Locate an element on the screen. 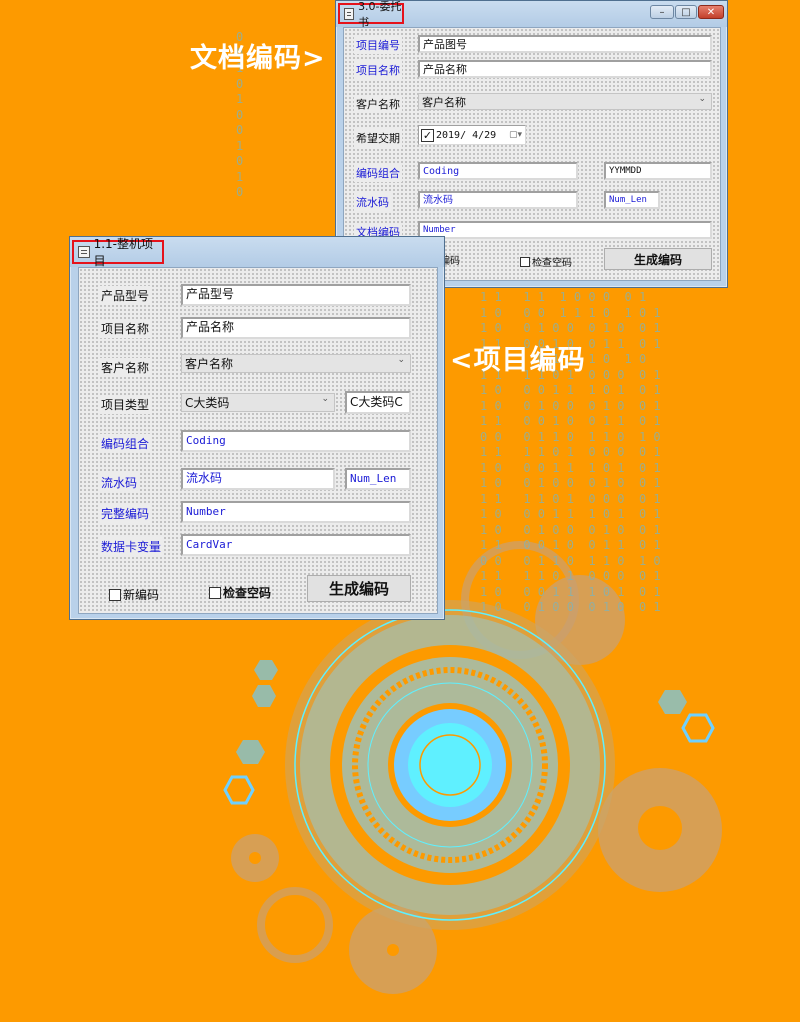  product-model-input: 产品型号 is located at coordinates (296, 295).